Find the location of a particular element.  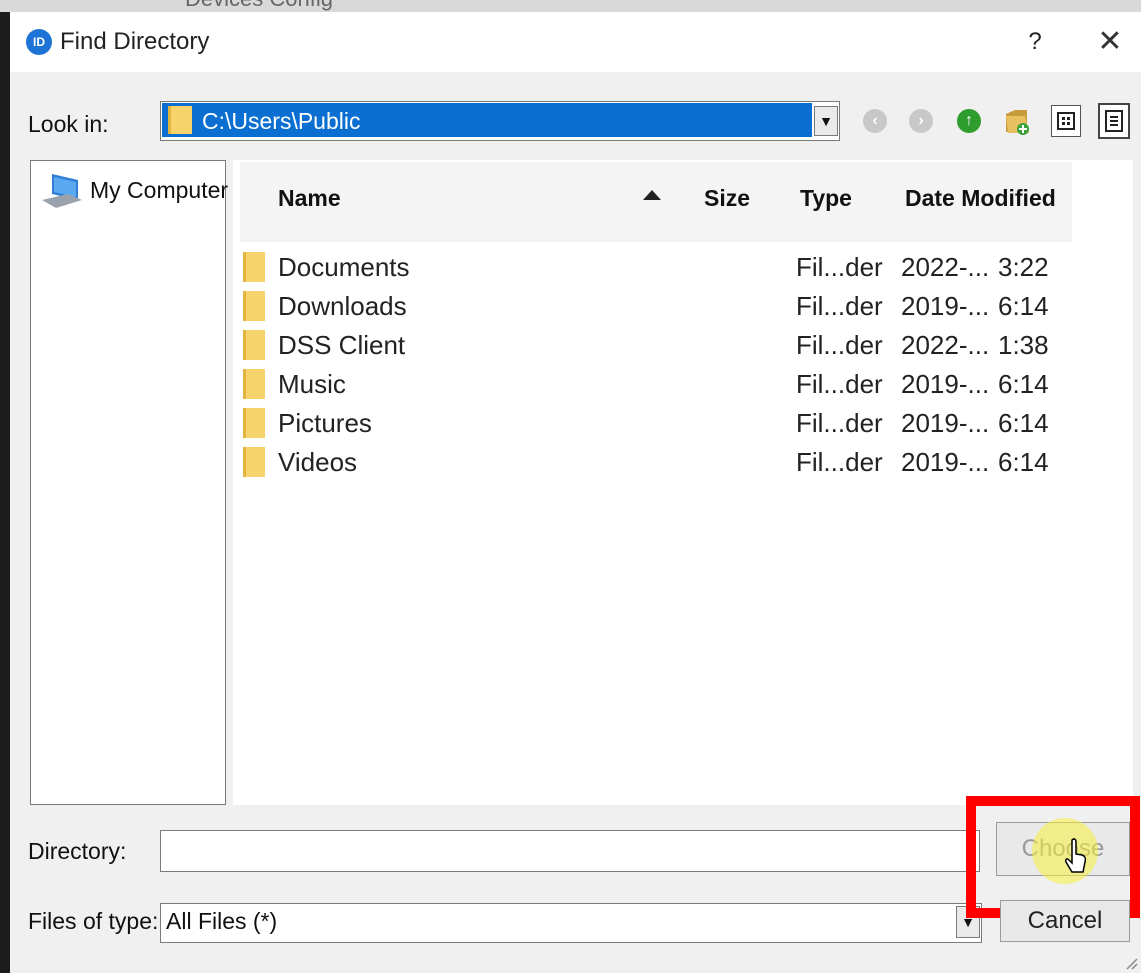

forward-button: › is located at coordinates (921, 121).